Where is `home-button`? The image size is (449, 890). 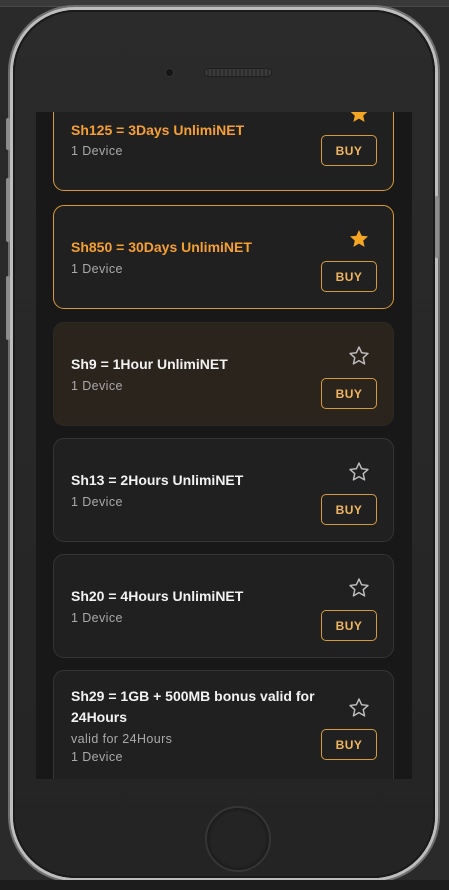
home-button is located at coordinates (238, 839).